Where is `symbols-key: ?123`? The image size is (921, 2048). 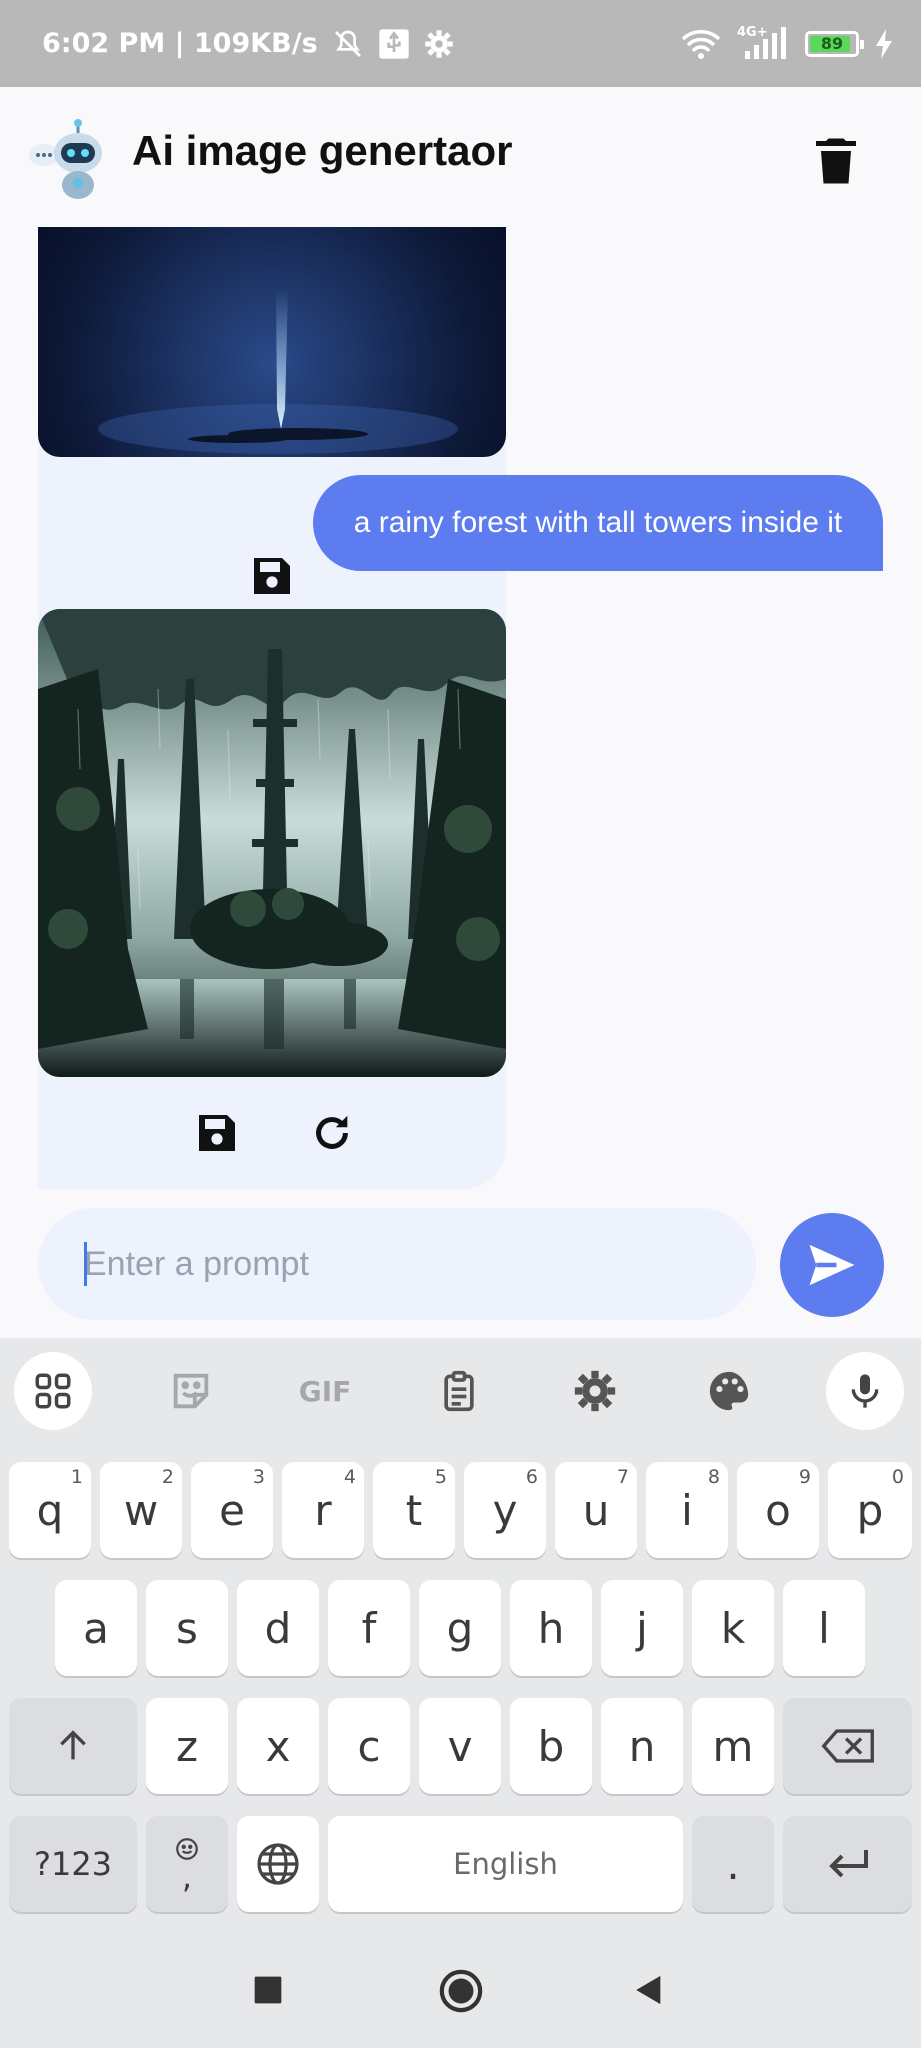
symbols-key: ?123 is located at coordinates (73, 1864).